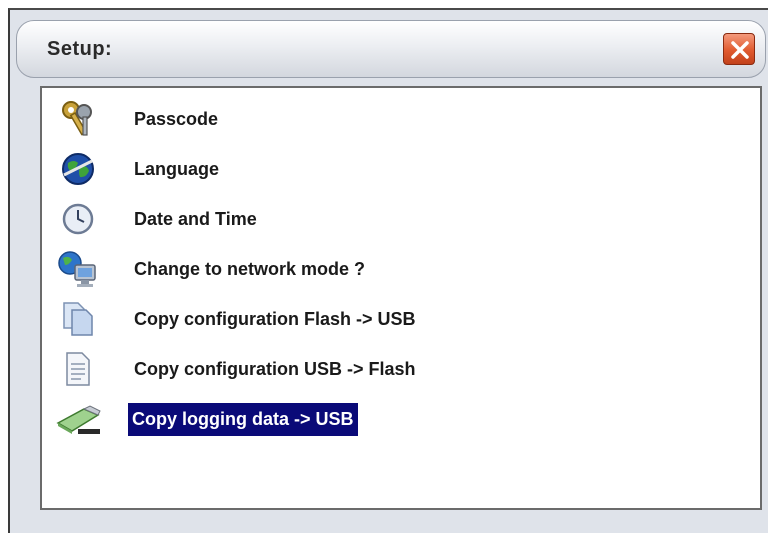  What do you see at coordinates (78, 319) in the screenshot?
I see `copy-pages-icon` at bounding box center [78, 319].